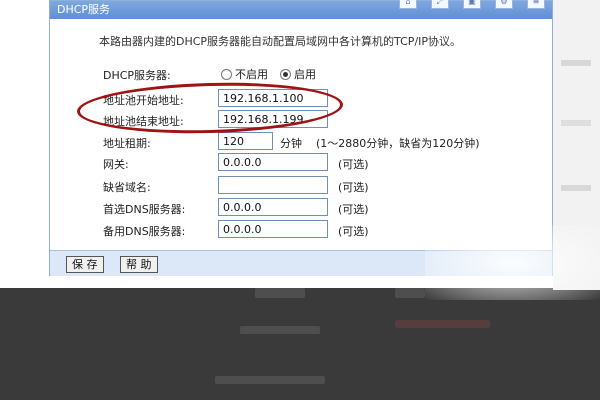  I want to click on pool-start-input, so click(273, 98).